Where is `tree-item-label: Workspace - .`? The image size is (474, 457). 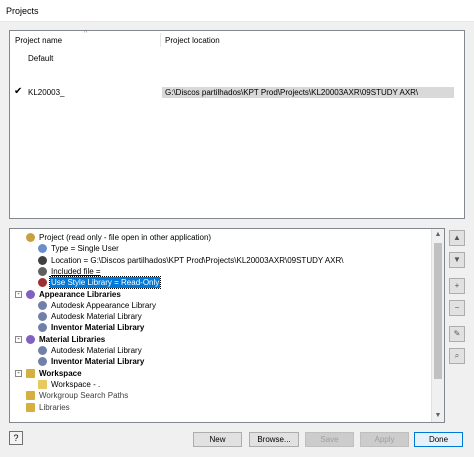 tree-item-label: Workspace - . is located at coordinates (76, 384).